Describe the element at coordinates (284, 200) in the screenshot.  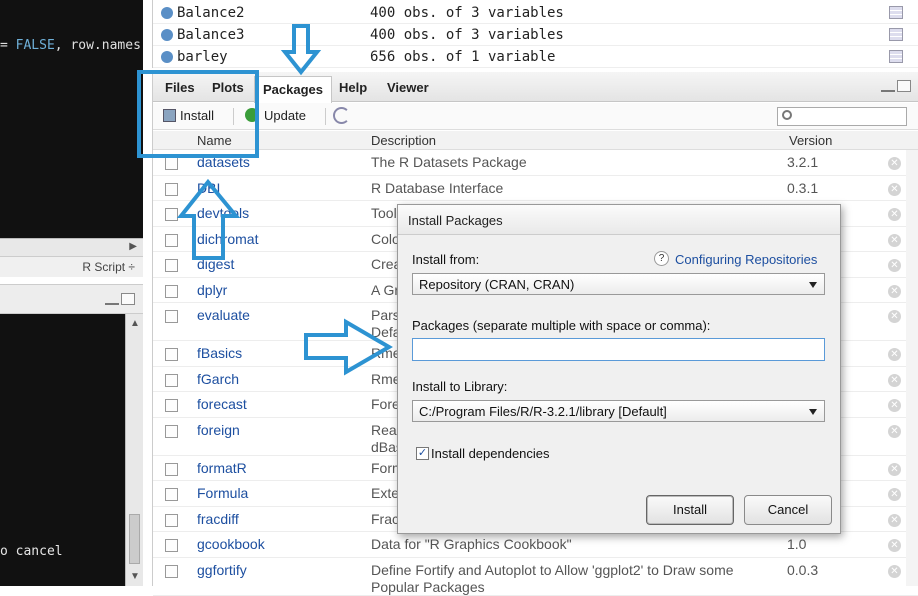
I see `annotation-arrows` at that location.